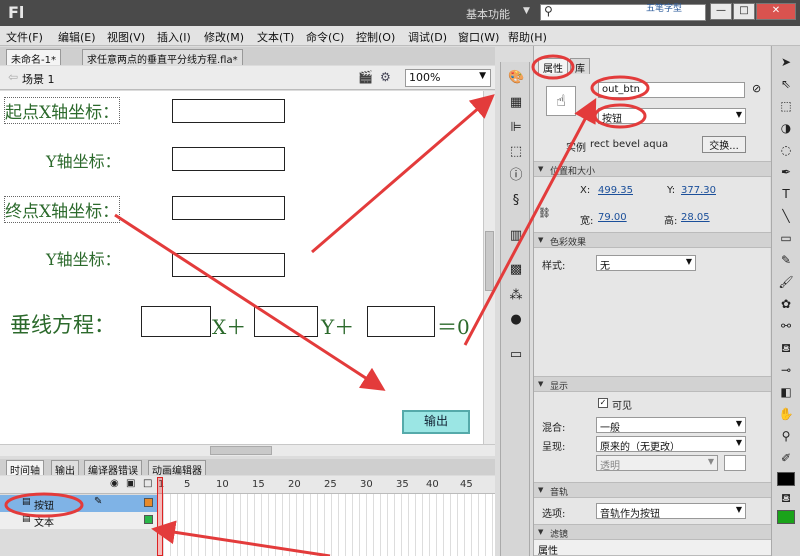 This screenshot has height=556, width=800. I want to click on edit-scene-icon: 🎬, so click(365, 77).